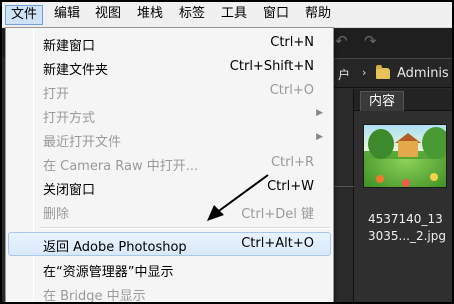 This screenshot has width=454, height=304. What do you see at coordinates (169, 43) in the screenshot?
I see `menu-item-new-window: 新建窗口 Ctrl+N` at bounding box center [169, 43].